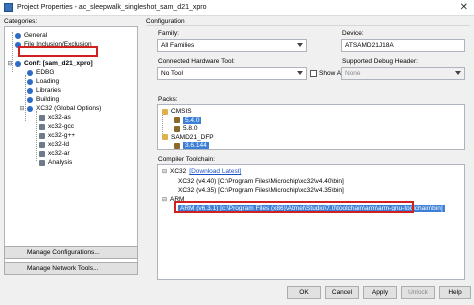  I want to click on packs-panel: CMSIS 5.4.0 5.8.0 SAMD21_DFP 3.6.144, so click(311, 127).